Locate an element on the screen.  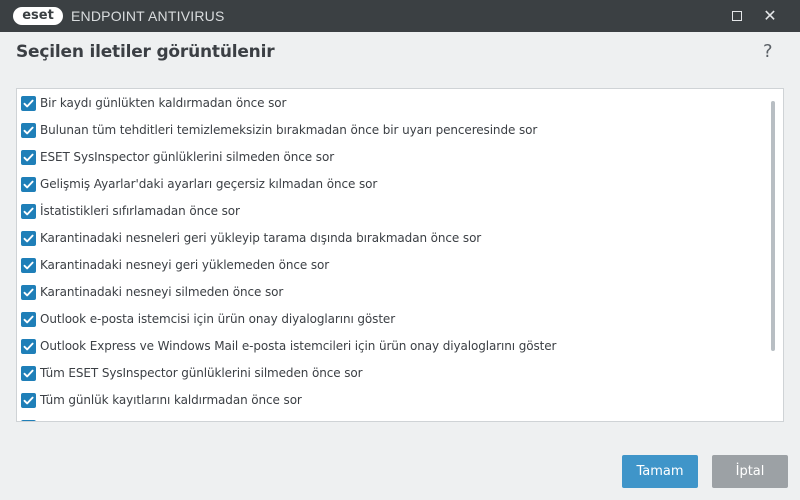
message-label: Bir kaydı günlükten kaldırmadan önce sor is located at coordinates (163, 103).